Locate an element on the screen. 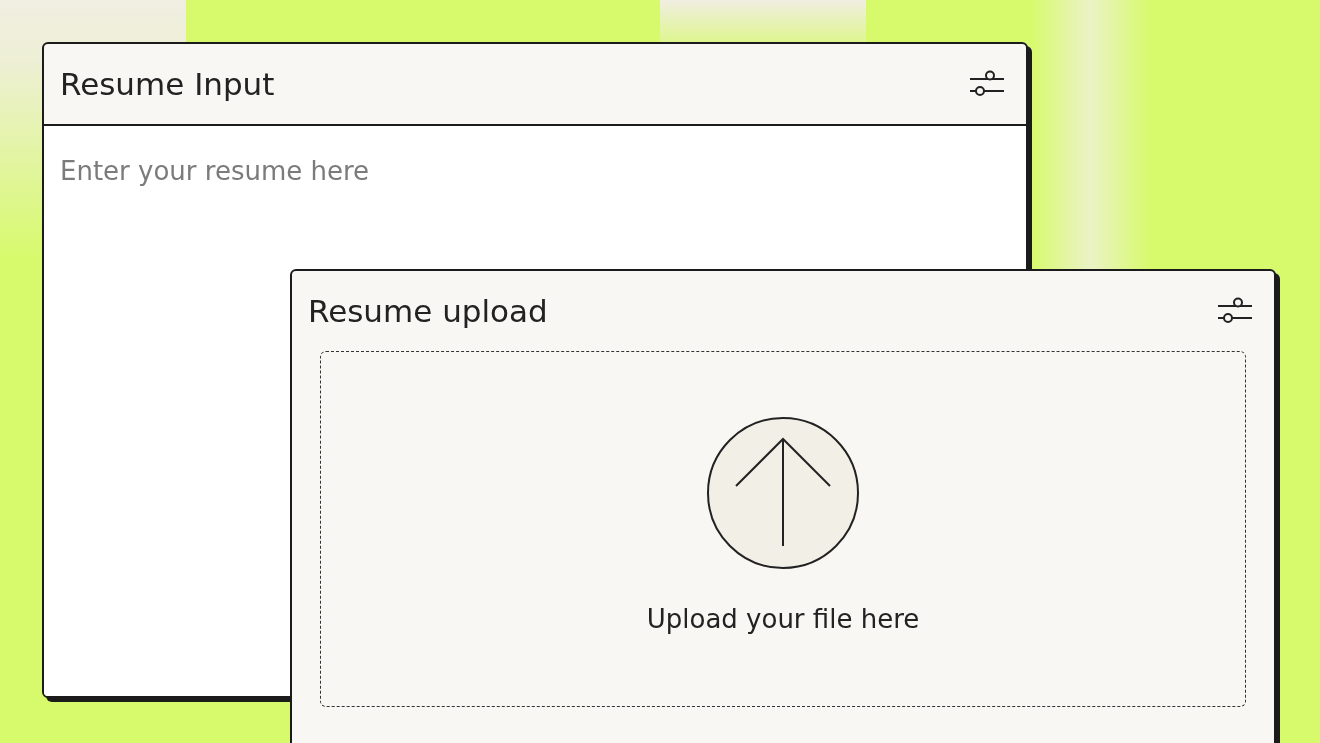 This screenshot has width=1320, height=743. upload-prompt: Upload your file here is located at coordinates (783, 619).